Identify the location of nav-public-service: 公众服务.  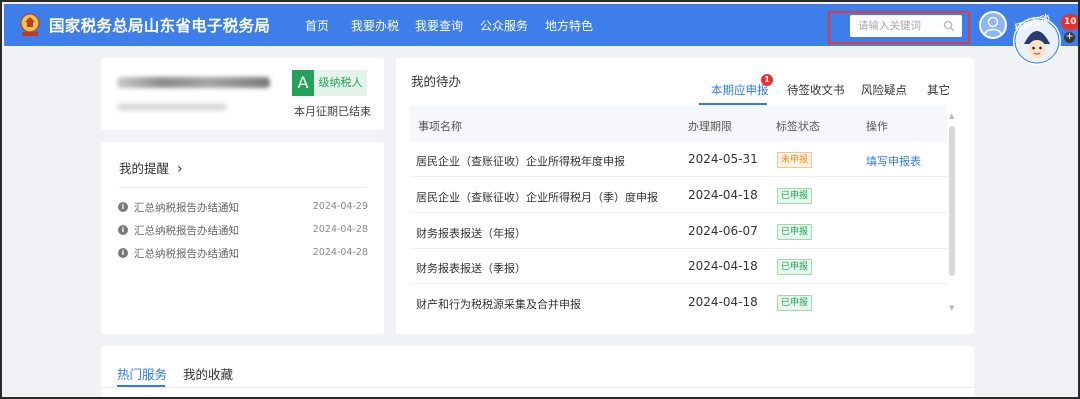
(504, 25).